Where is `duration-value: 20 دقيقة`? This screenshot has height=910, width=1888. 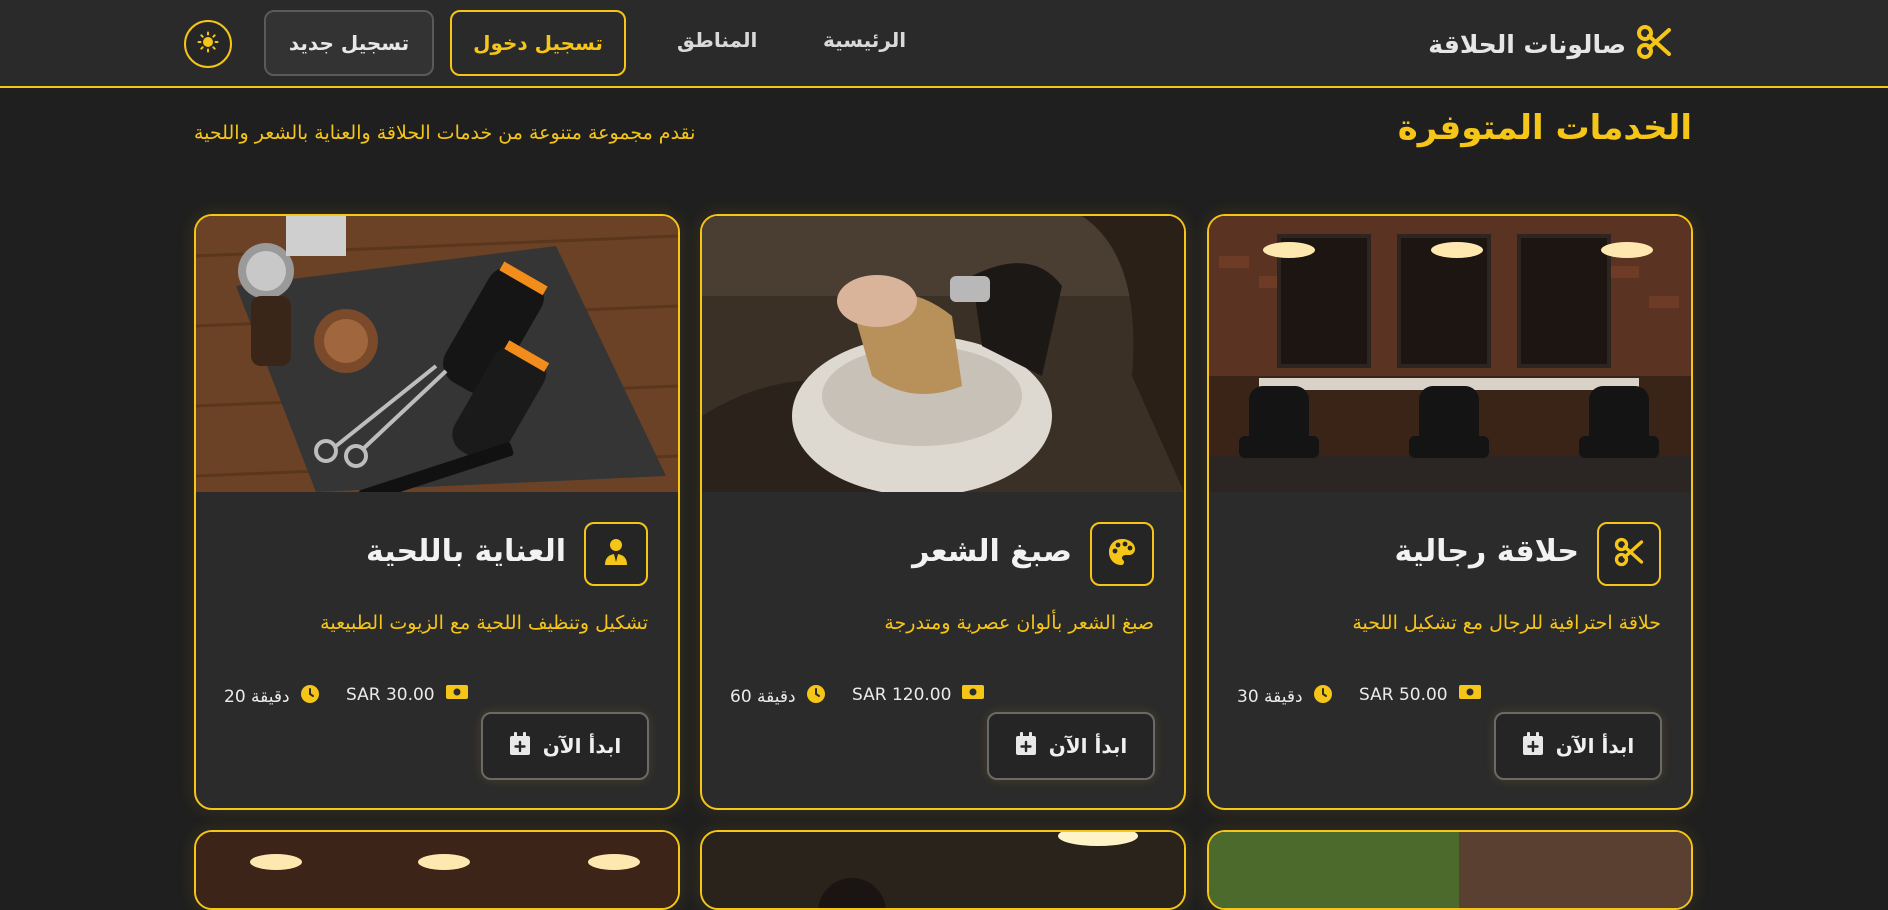
duration-value: 20 دقيقة is located at coordinates (257, 696).